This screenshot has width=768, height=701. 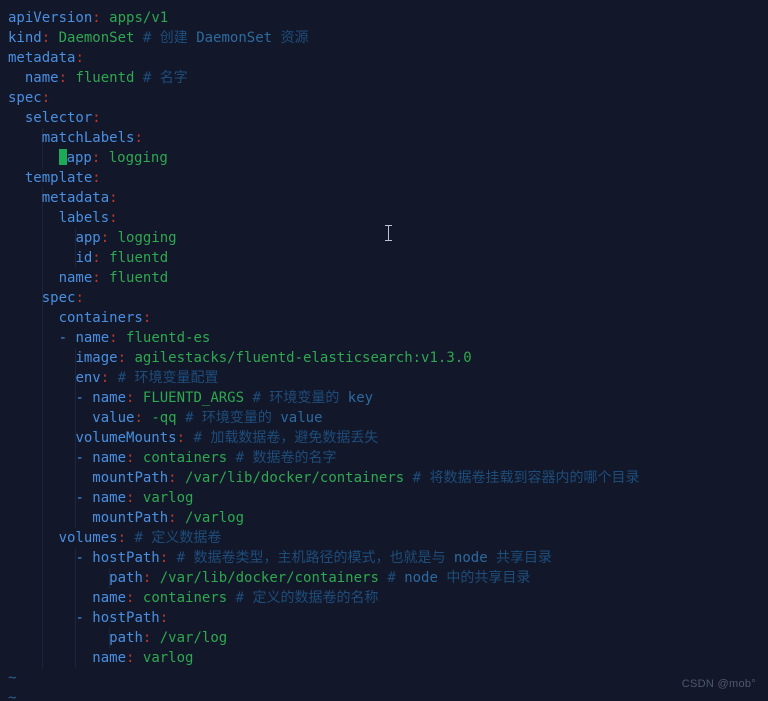 I want to click on yaml-line: kind: DaemonSet # 创建 DaemonSet 资源, so click(x=384, y=38).